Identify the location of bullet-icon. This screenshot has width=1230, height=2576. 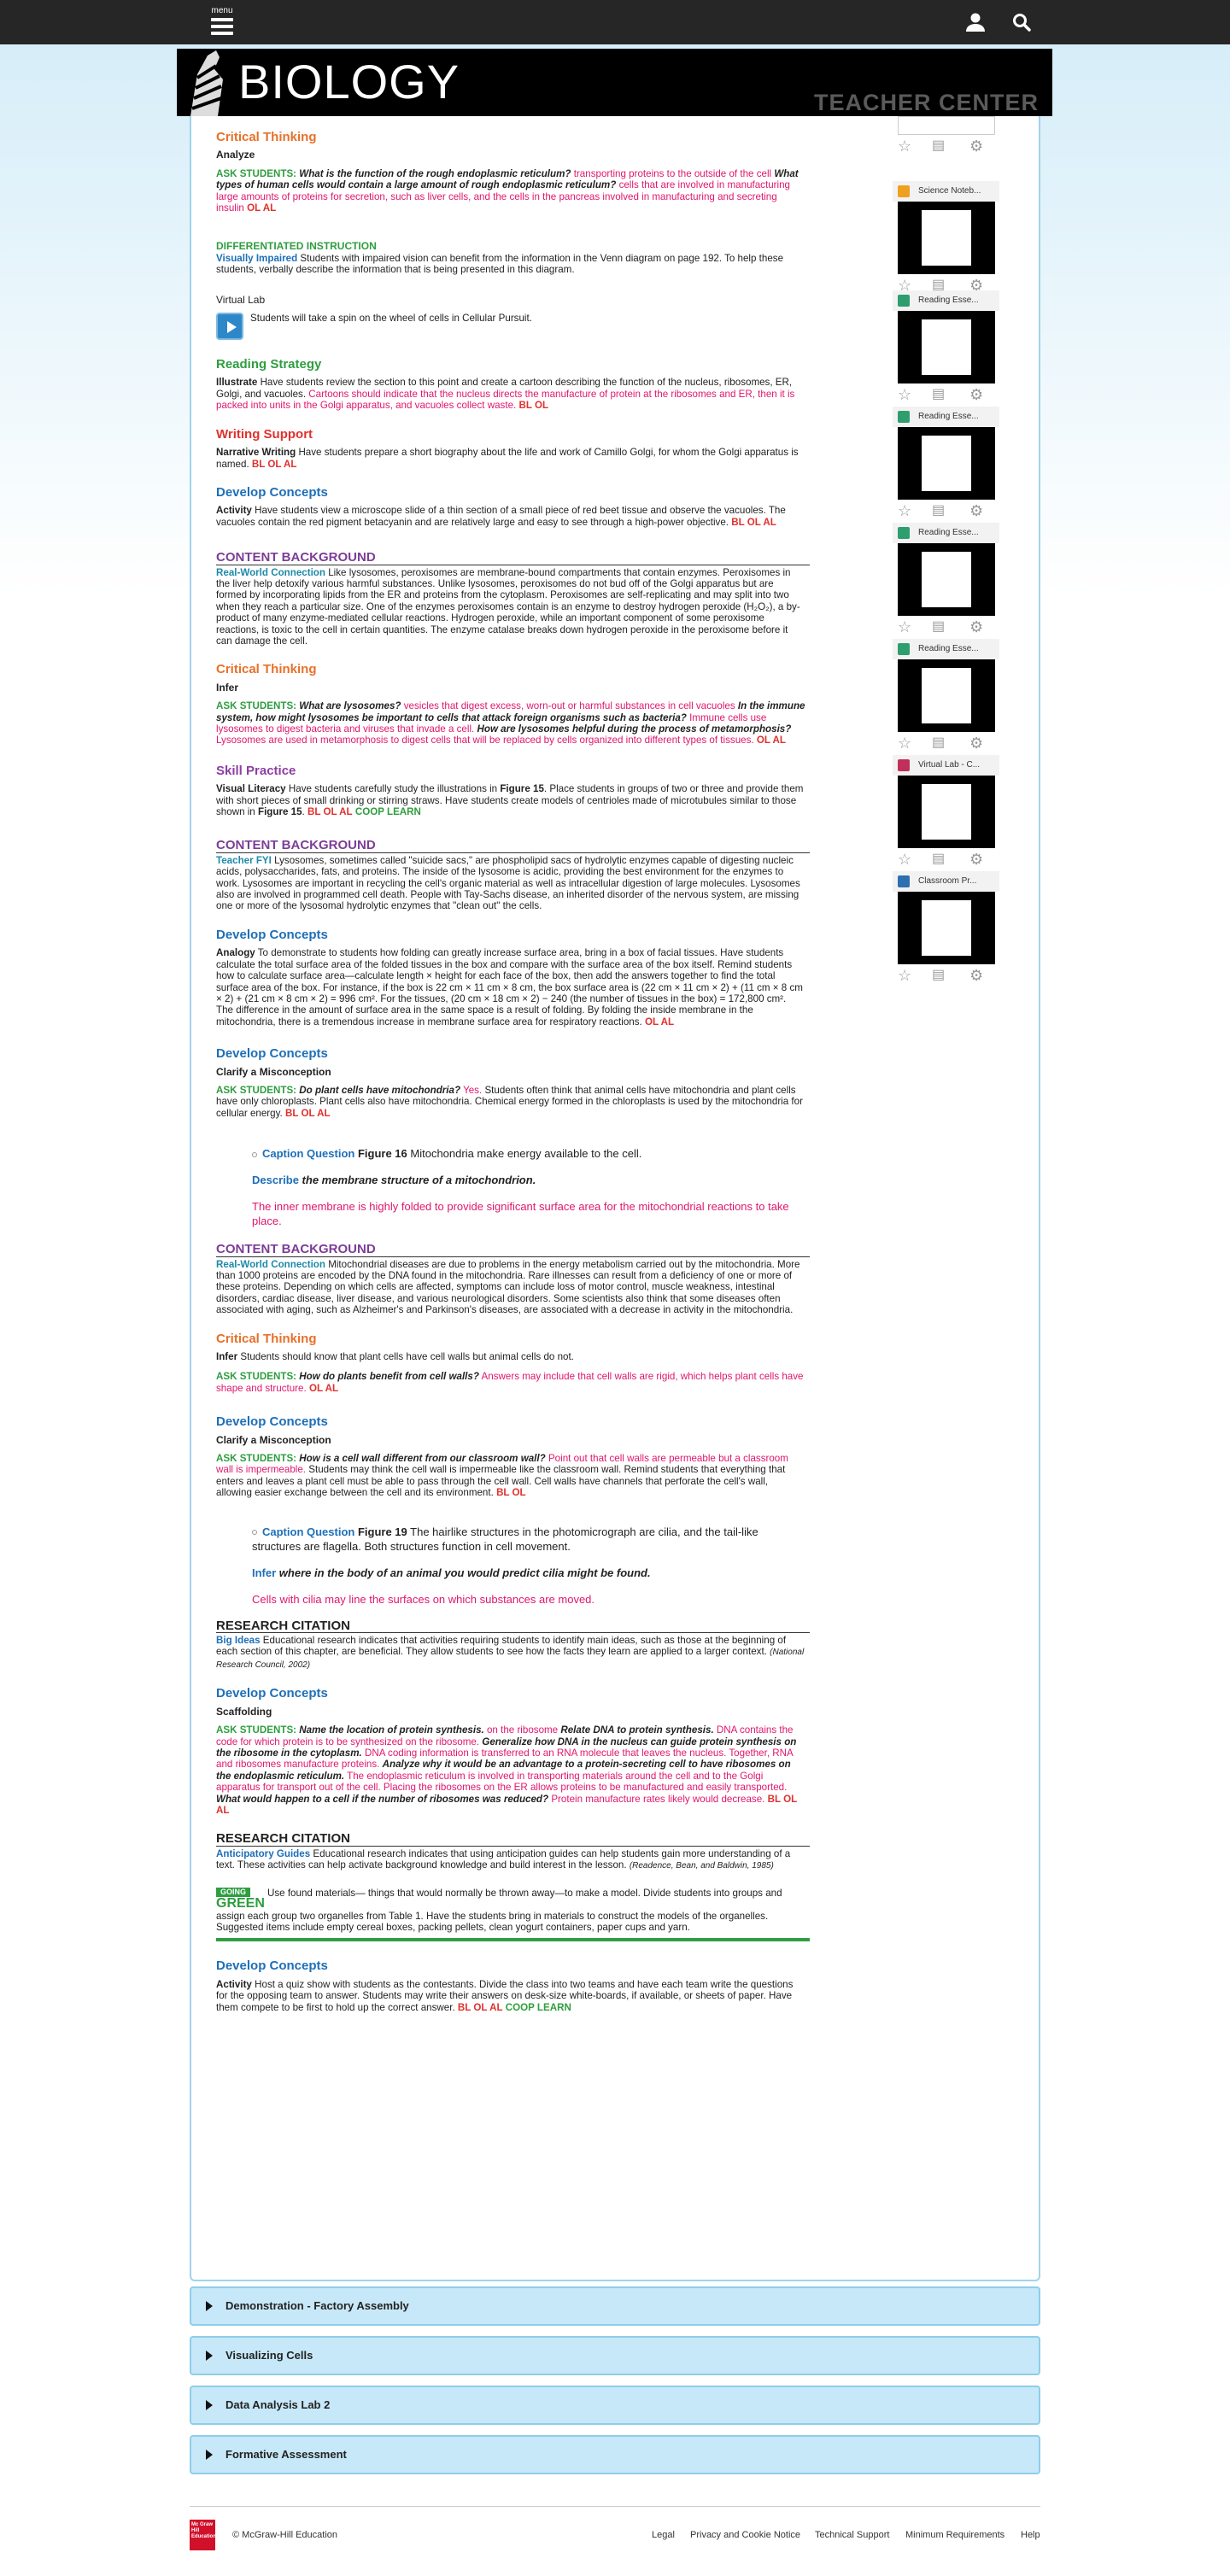
(254, 1533).